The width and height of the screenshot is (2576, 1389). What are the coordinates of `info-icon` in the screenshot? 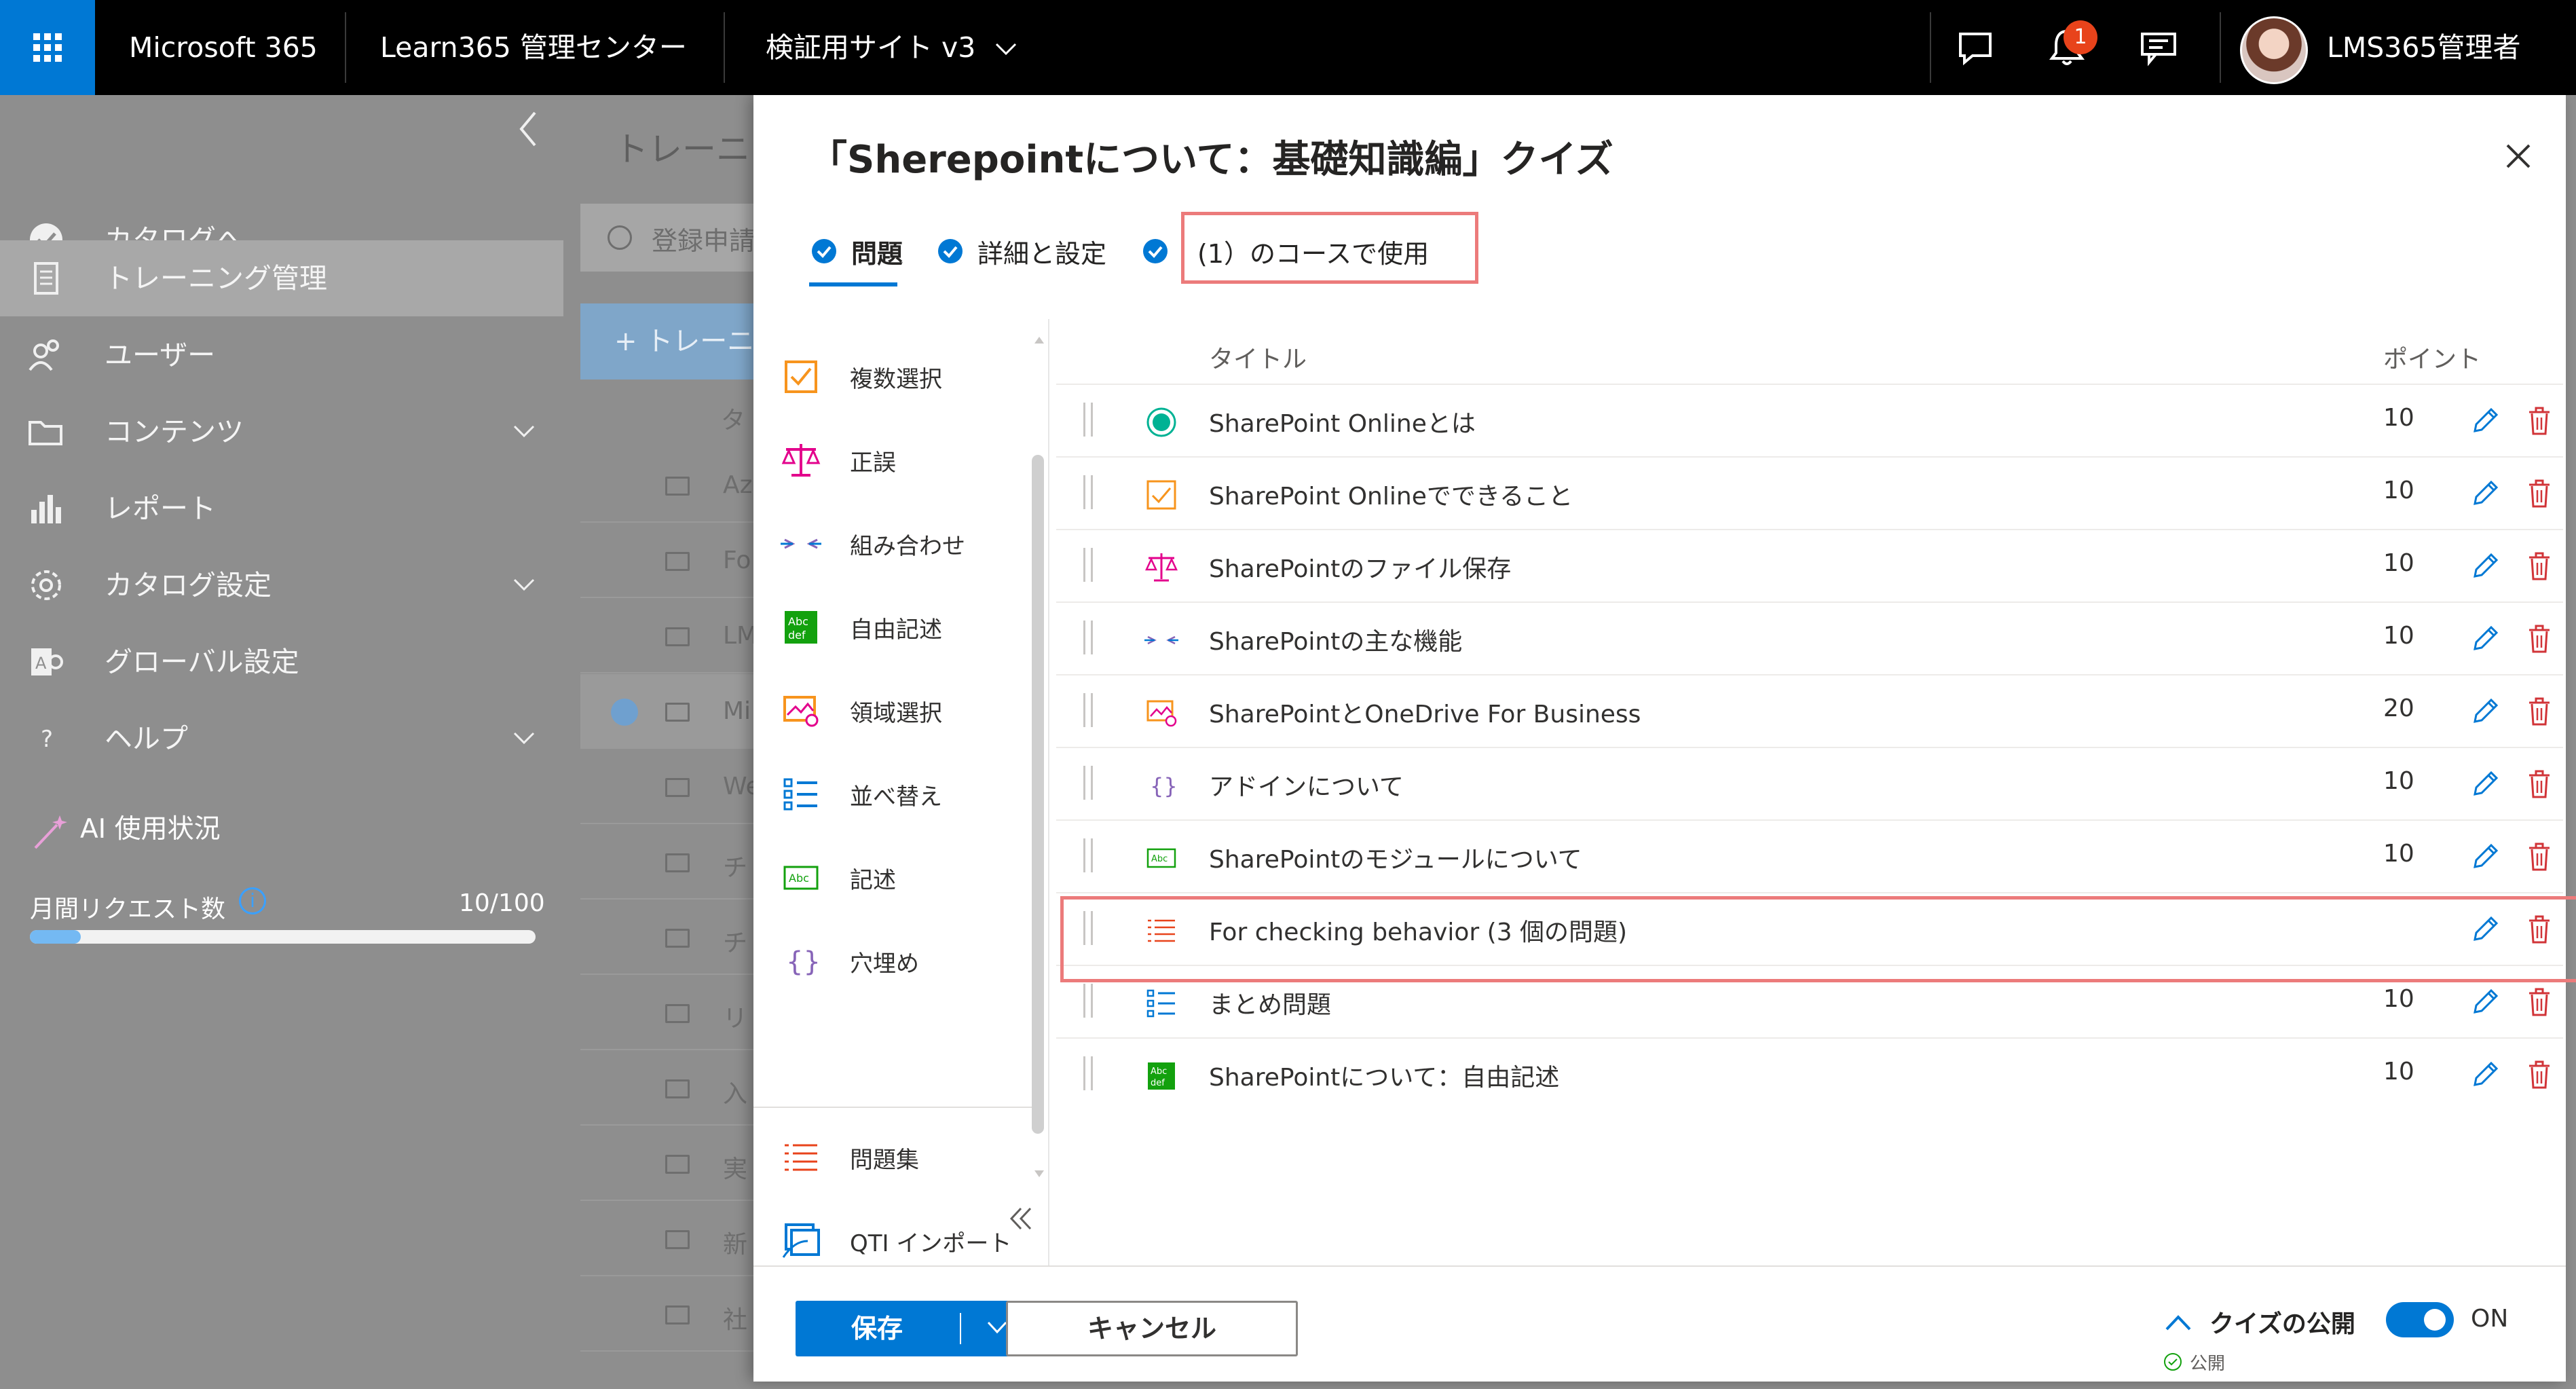 It's located at (620, 237).